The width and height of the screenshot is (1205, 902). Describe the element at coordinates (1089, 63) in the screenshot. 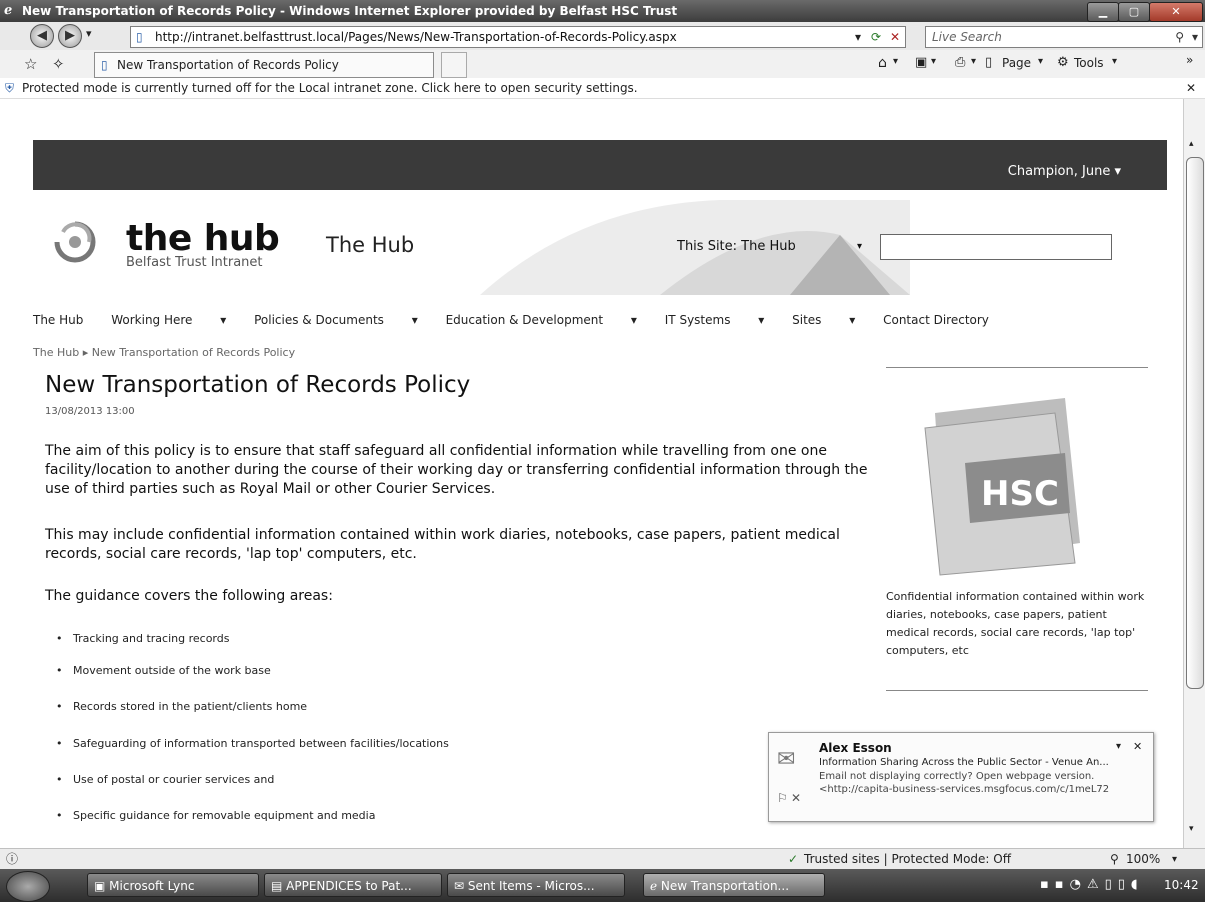

I see `tools-menu-button: Tools` at that location.